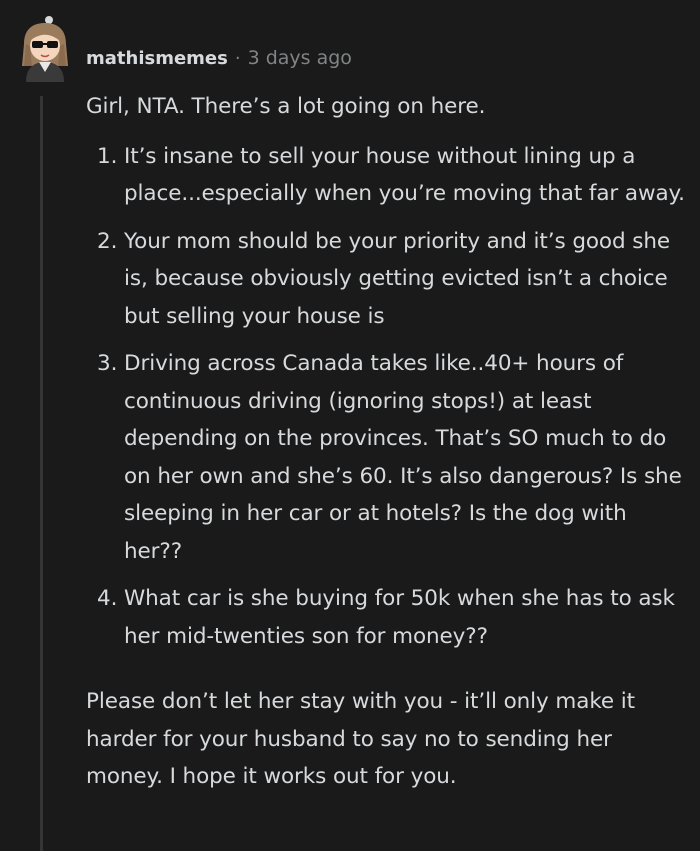 This screenshot has height=851, width=700. Describe the element at coordinates (107, 363) in the screenshot. I see `list-number: 3.` at that location.